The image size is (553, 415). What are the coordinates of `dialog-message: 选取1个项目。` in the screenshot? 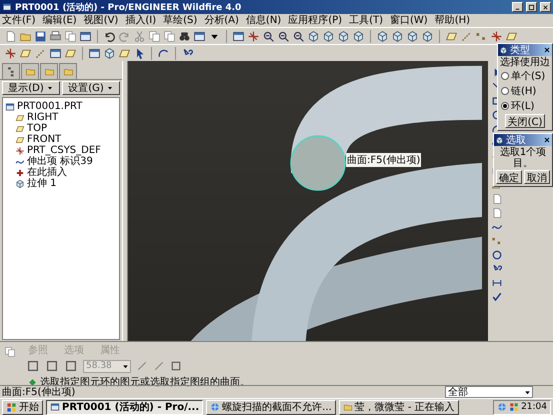 It's located at (523, 158).